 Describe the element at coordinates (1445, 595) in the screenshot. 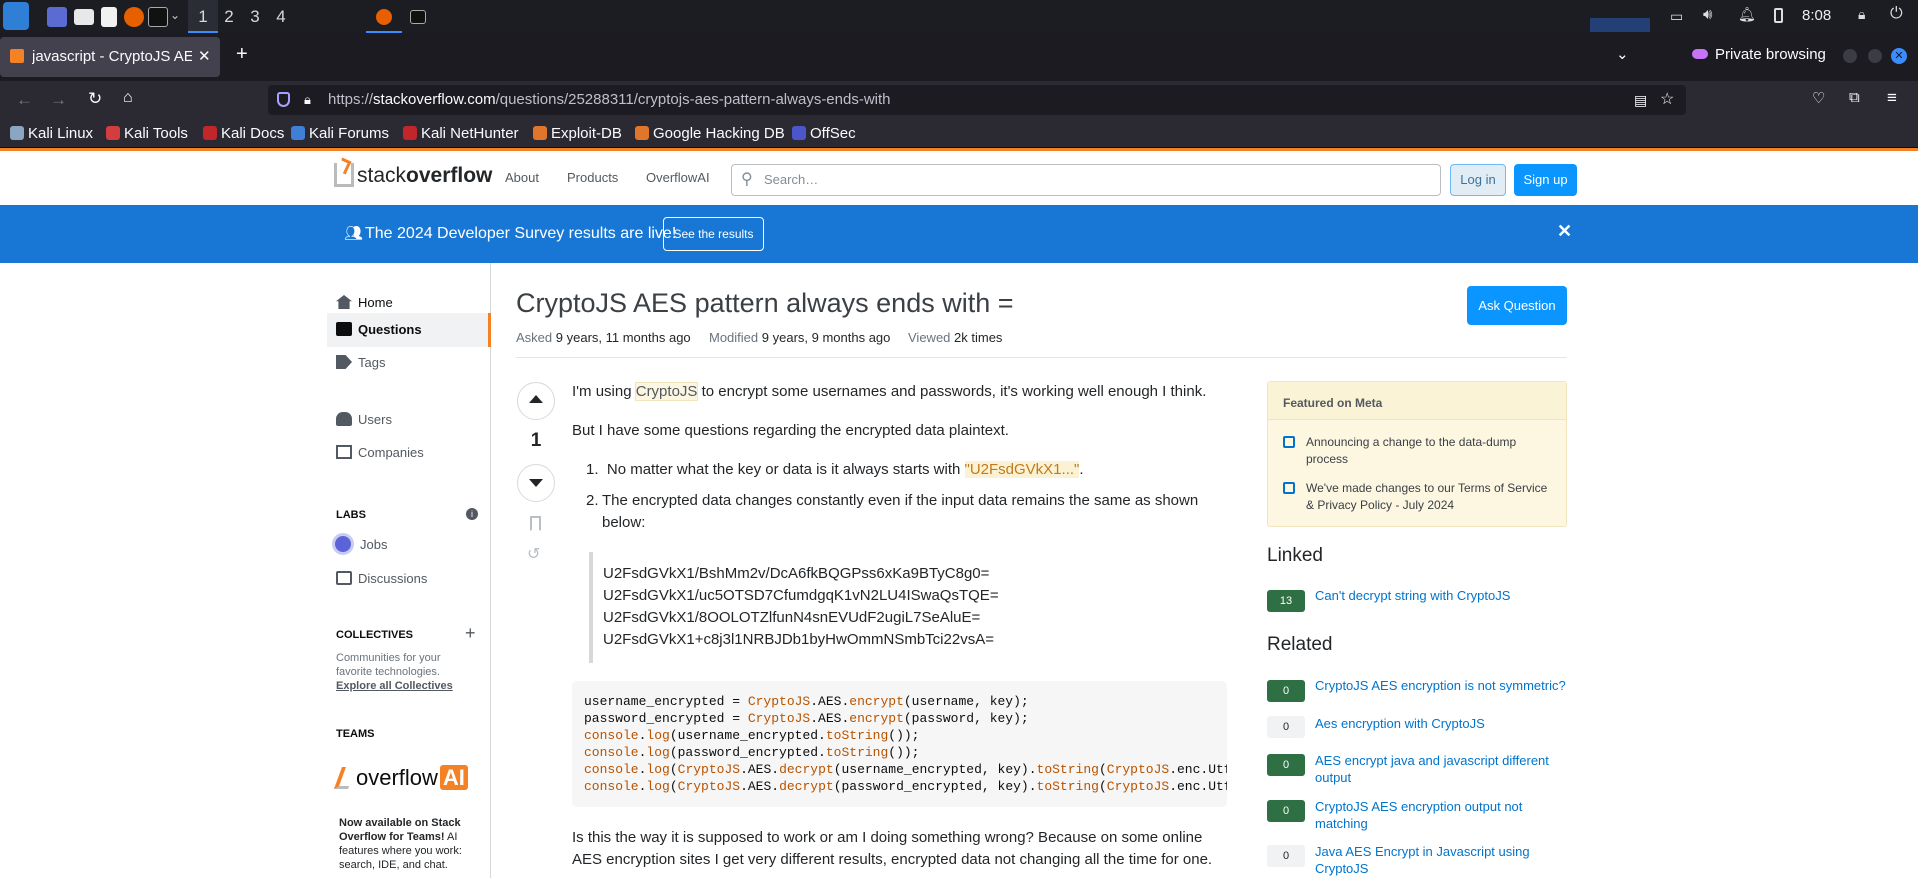

I see `linked-question: Can't decrypt string with CryptoJS` at that location.